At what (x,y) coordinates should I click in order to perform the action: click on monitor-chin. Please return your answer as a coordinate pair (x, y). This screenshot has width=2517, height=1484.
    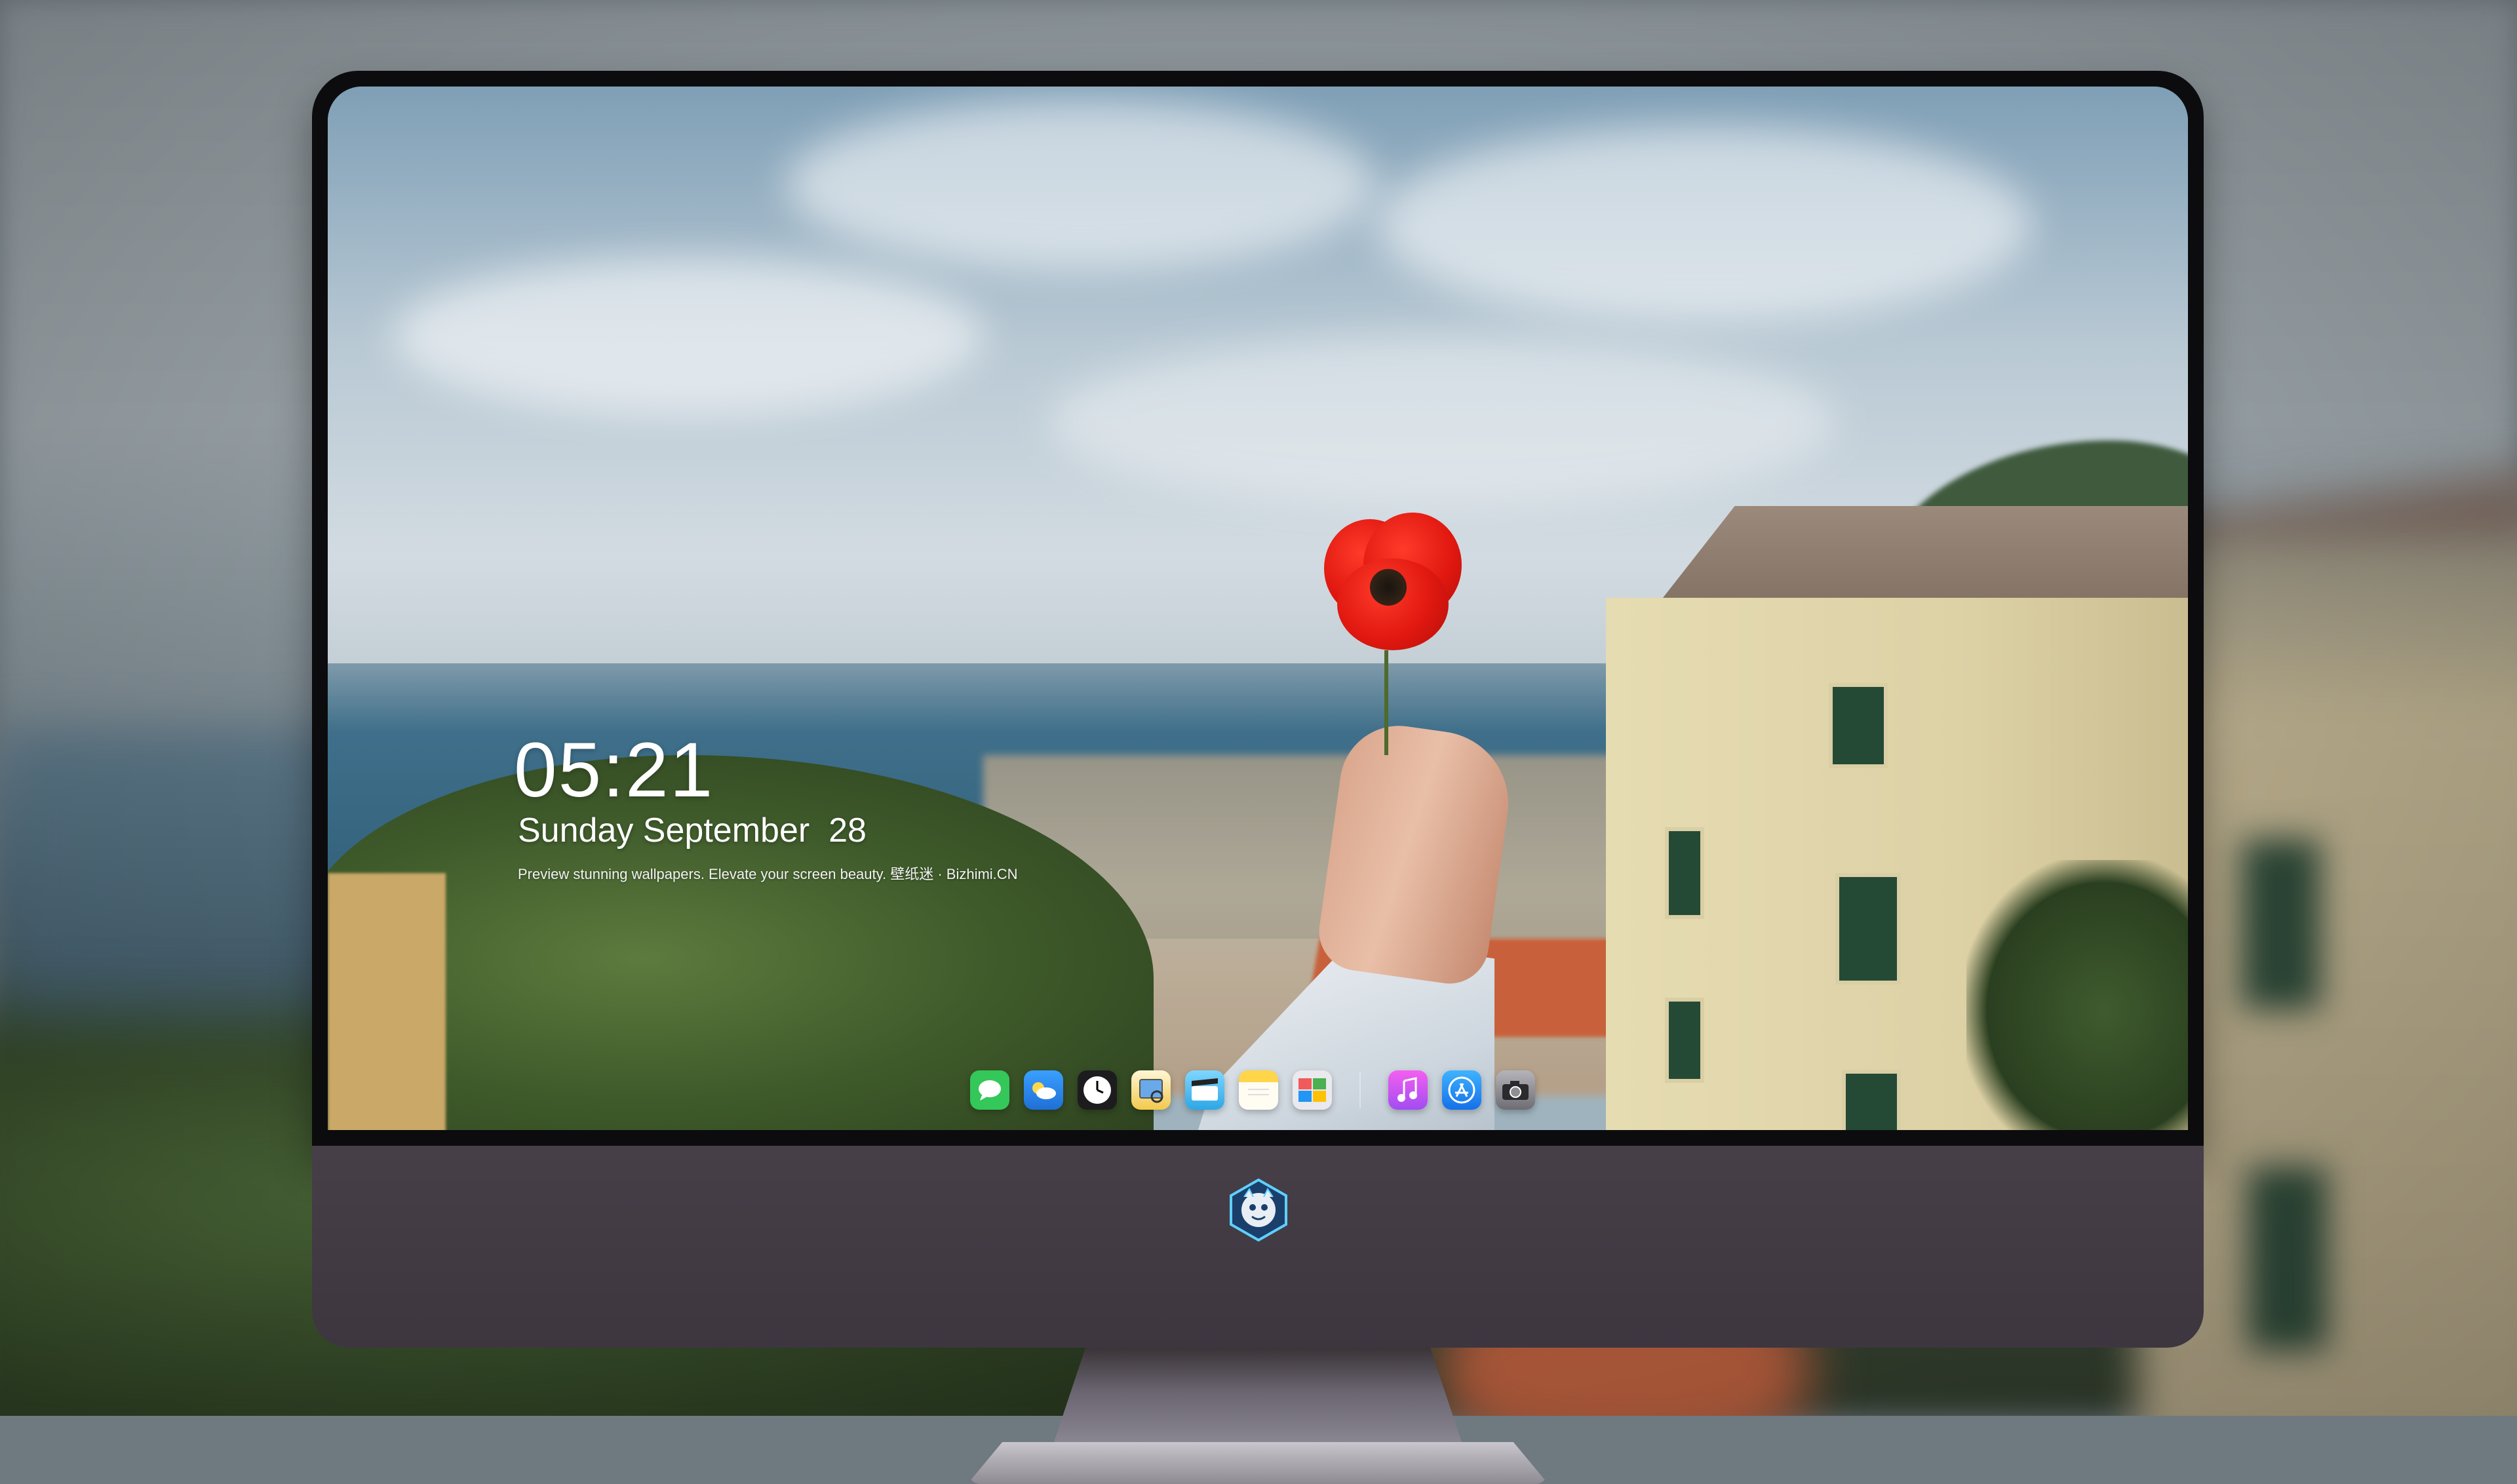
    Looking at the image, I should click on (1258, 1247).